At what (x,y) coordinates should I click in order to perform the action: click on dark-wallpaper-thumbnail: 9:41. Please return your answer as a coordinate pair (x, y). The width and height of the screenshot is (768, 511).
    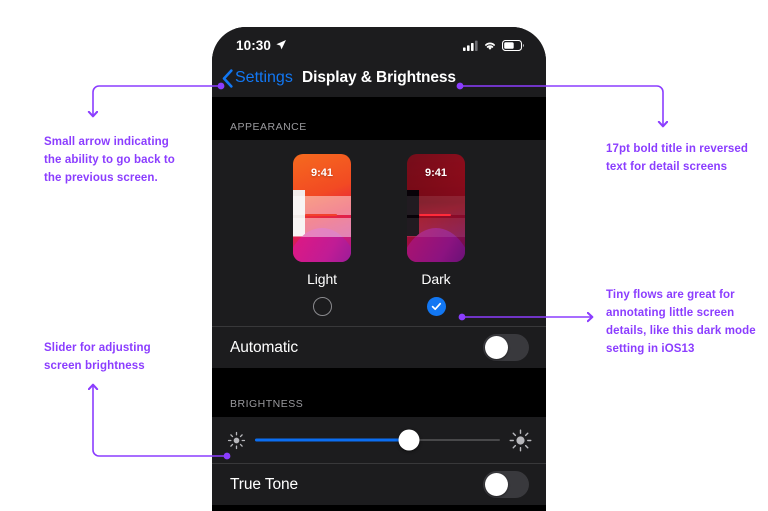
    Looking at the image, I should click on (436, 208).